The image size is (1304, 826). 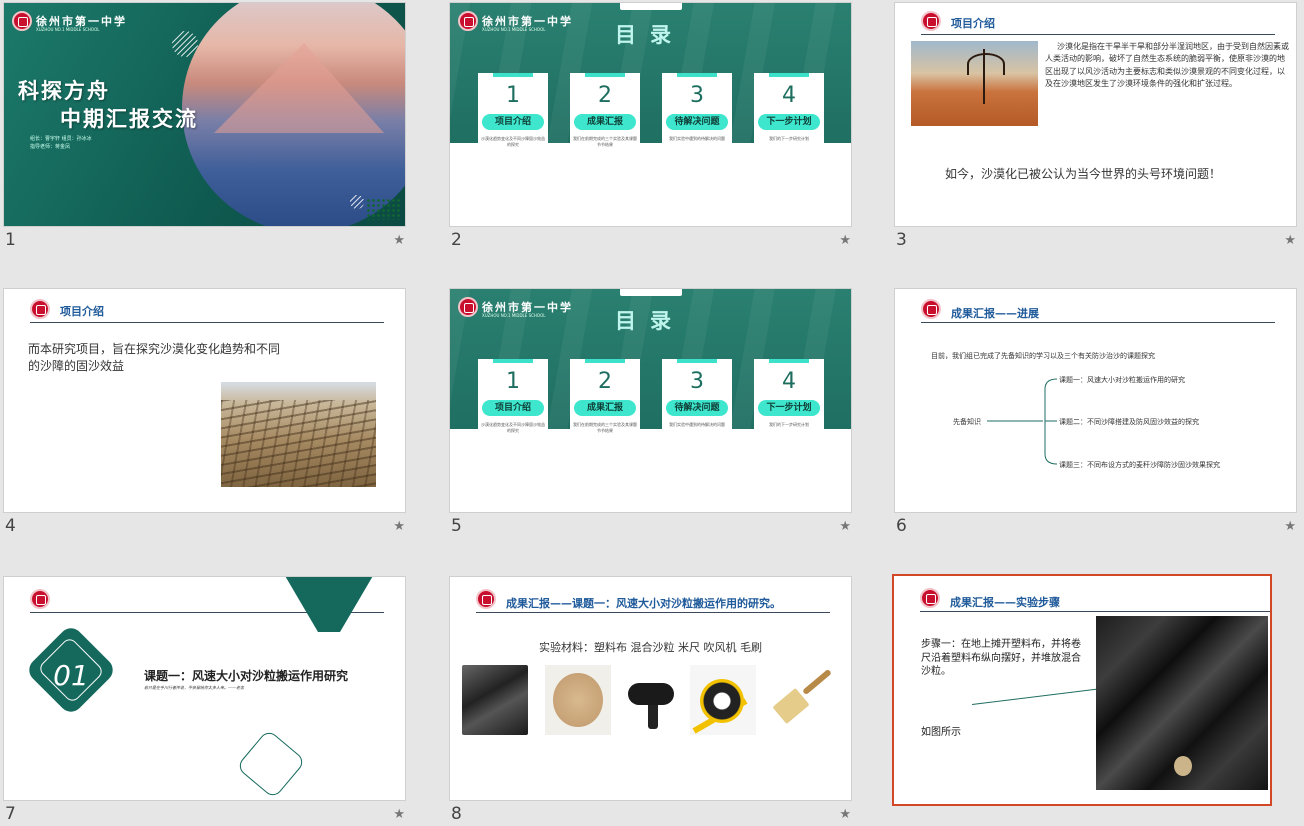 What do you see at coordinates (941, 732) in the screenshot?
I see `figure-caption: 如图所示` at bounding box center [941, 732].